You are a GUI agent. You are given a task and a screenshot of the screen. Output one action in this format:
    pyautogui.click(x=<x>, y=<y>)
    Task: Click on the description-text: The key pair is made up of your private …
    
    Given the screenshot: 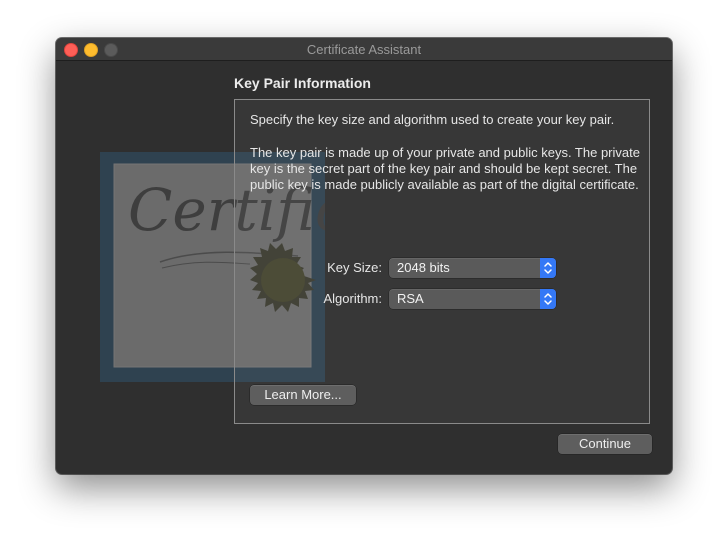 What is the action you would take?
    pyautogui.click(x=445, y=168)
    